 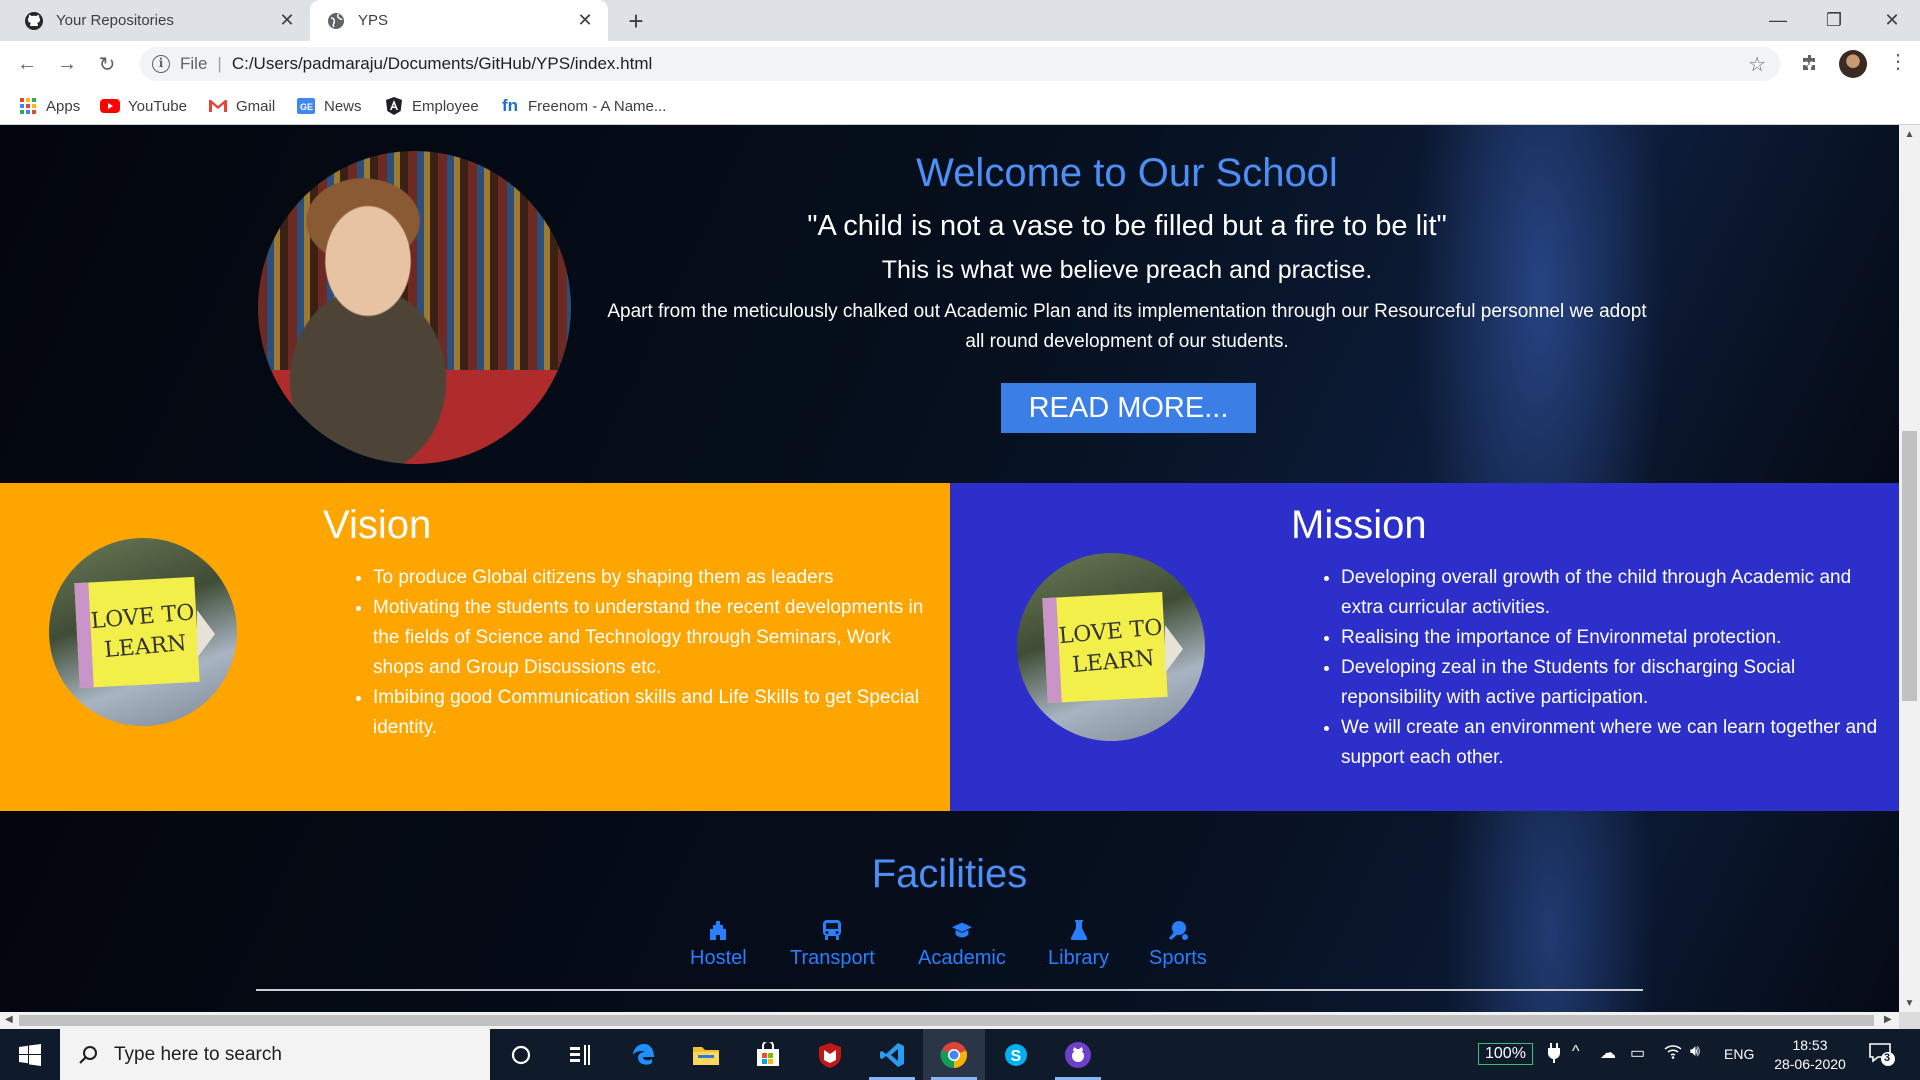 What do you see at coordinates (143, 106) in the screenshot?
I see `bookmark-youtube: YouTube` at bounding box center [143, 106].